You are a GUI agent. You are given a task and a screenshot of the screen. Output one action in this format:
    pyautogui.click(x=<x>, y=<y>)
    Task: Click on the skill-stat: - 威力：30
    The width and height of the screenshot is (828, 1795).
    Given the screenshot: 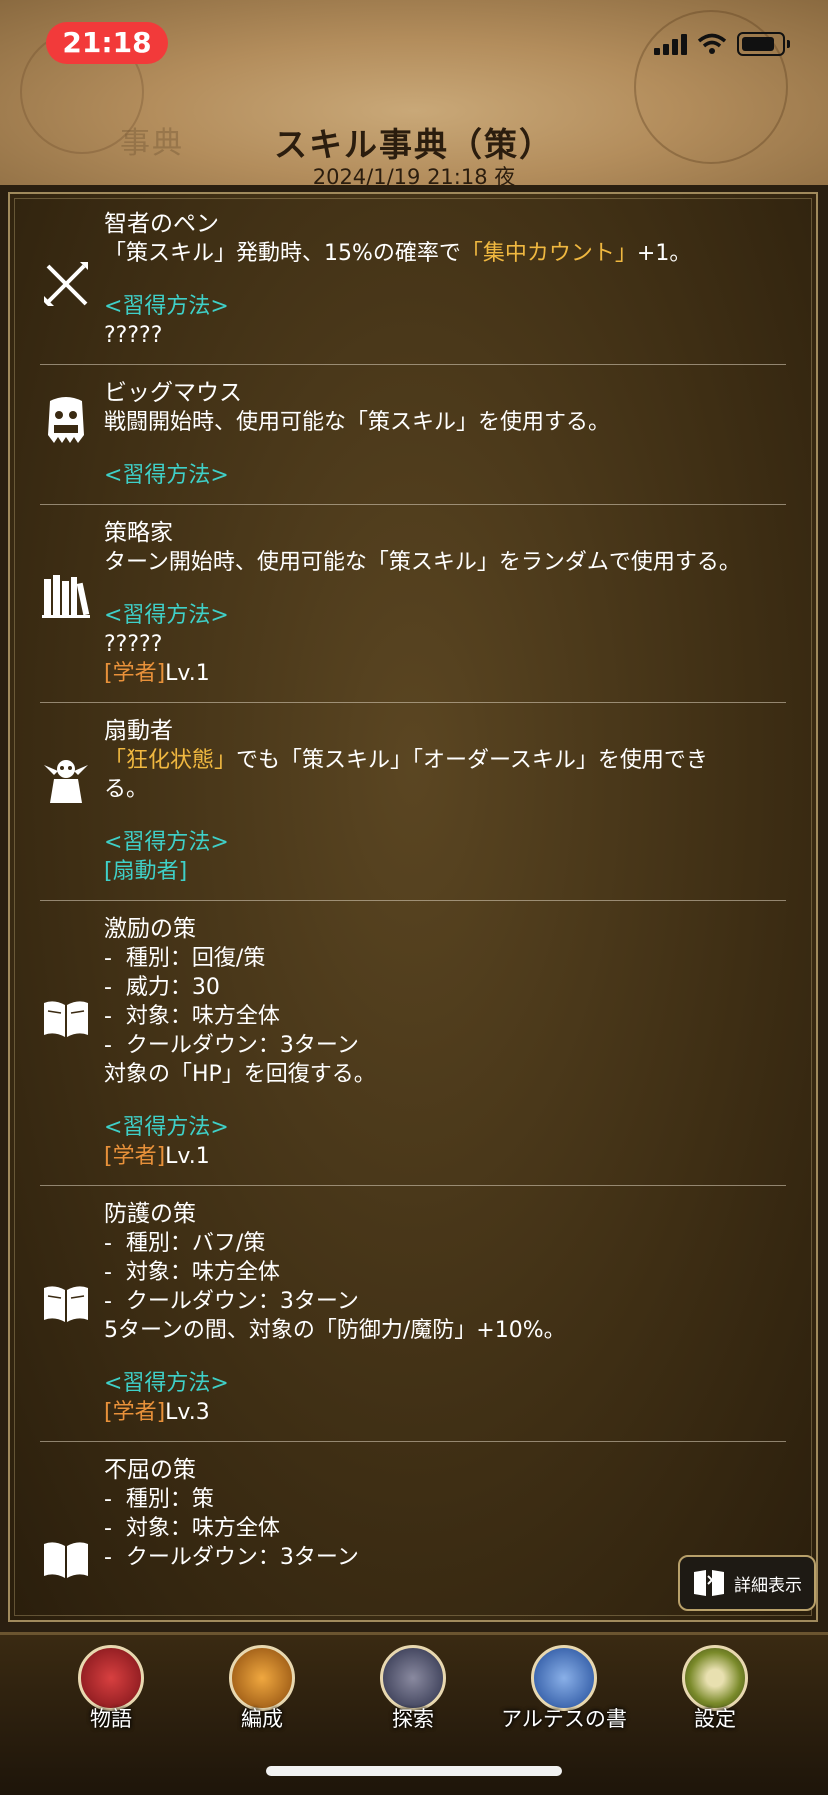 What is the action you would take?
    pyautogui.click(x=162, y=987)
    